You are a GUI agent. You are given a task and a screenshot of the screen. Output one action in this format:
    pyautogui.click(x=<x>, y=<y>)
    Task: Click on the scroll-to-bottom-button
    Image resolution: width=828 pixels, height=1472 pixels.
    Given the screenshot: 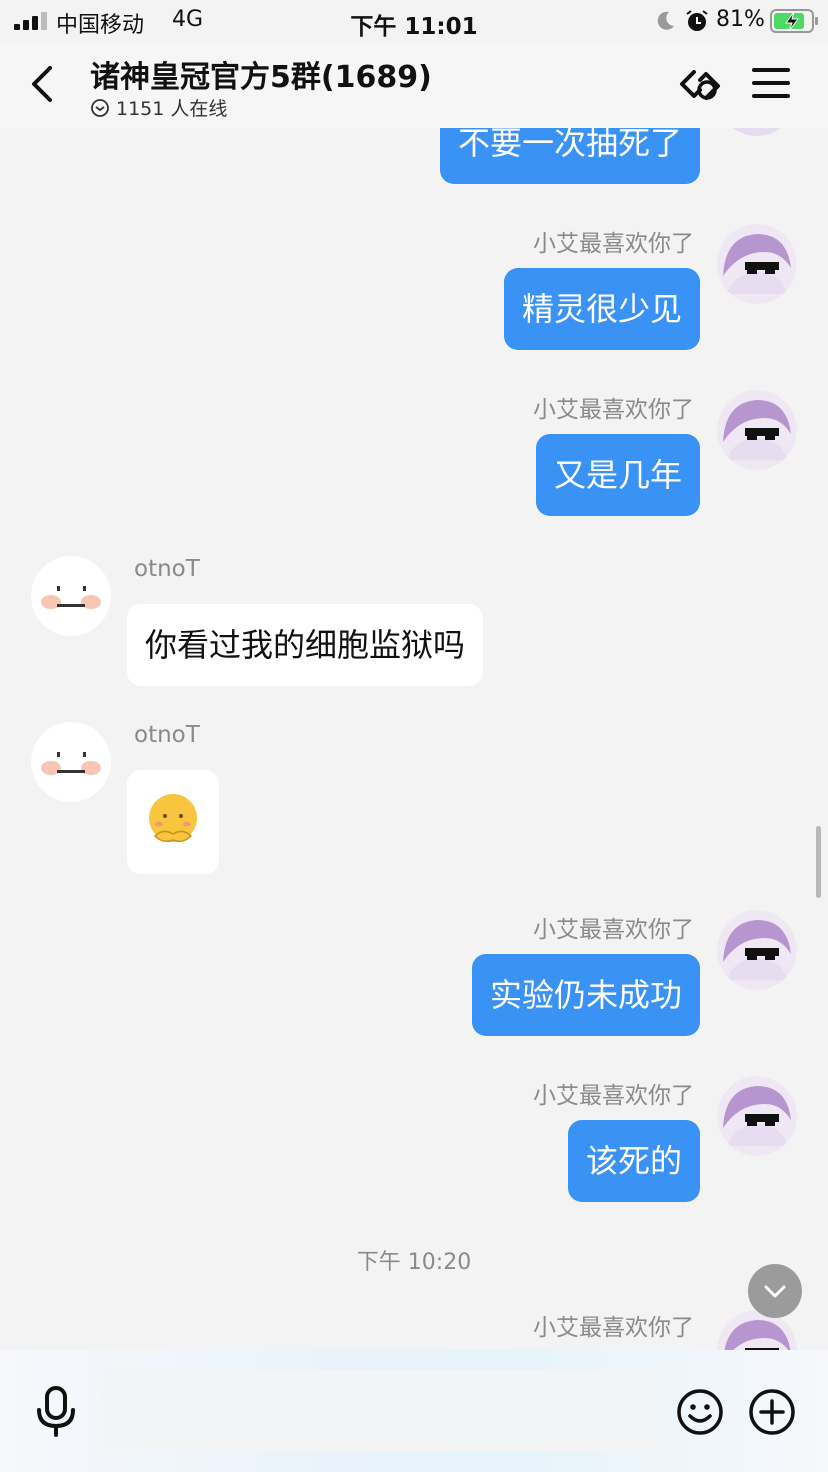 What is the action you would take?
    pyautogui.click(x=775, y=1291)
    